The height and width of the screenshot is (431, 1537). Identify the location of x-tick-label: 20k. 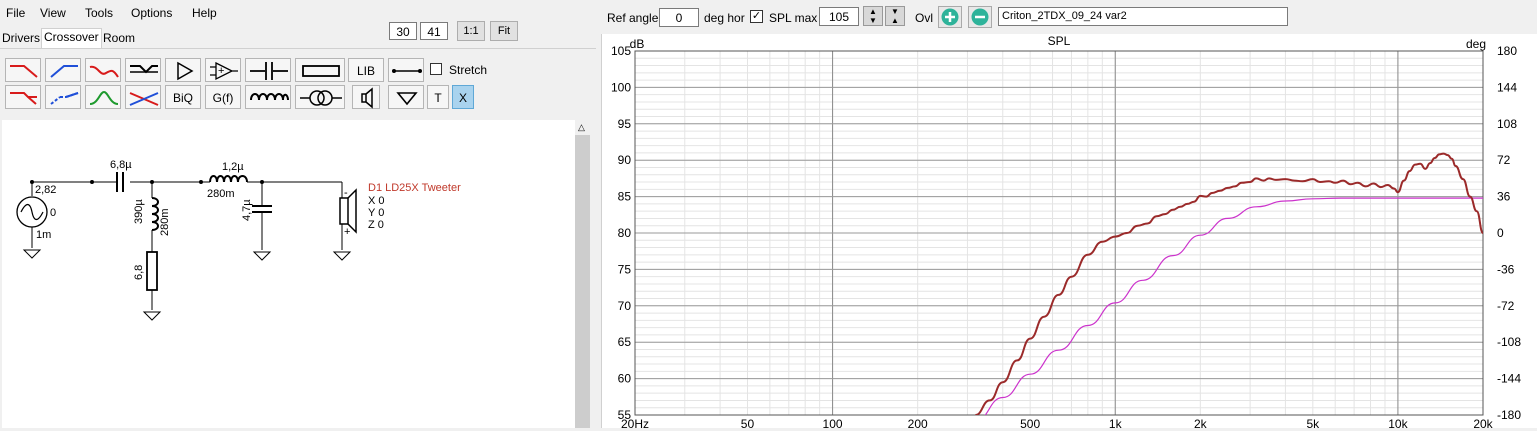
(1483, 422).